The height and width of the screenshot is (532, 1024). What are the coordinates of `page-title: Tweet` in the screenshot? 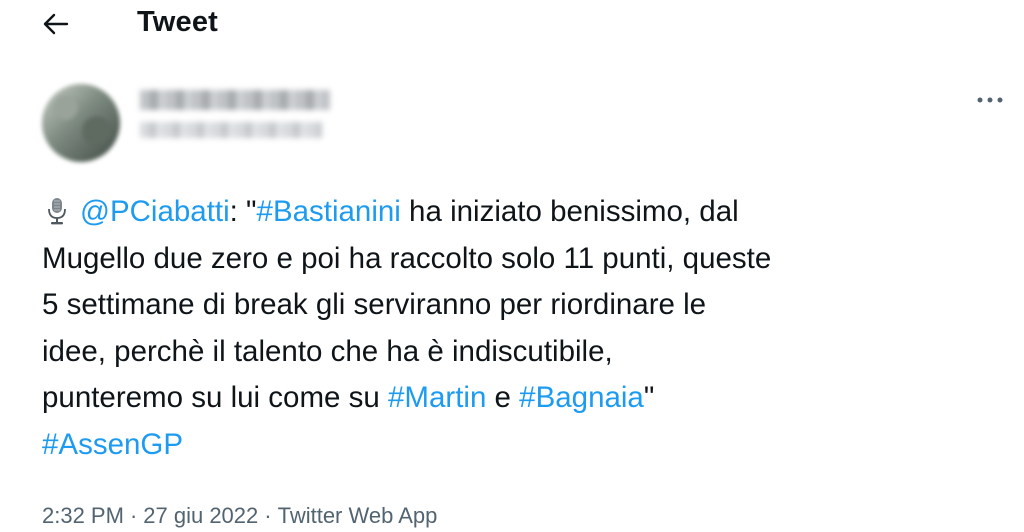 It's located at (178, 22).